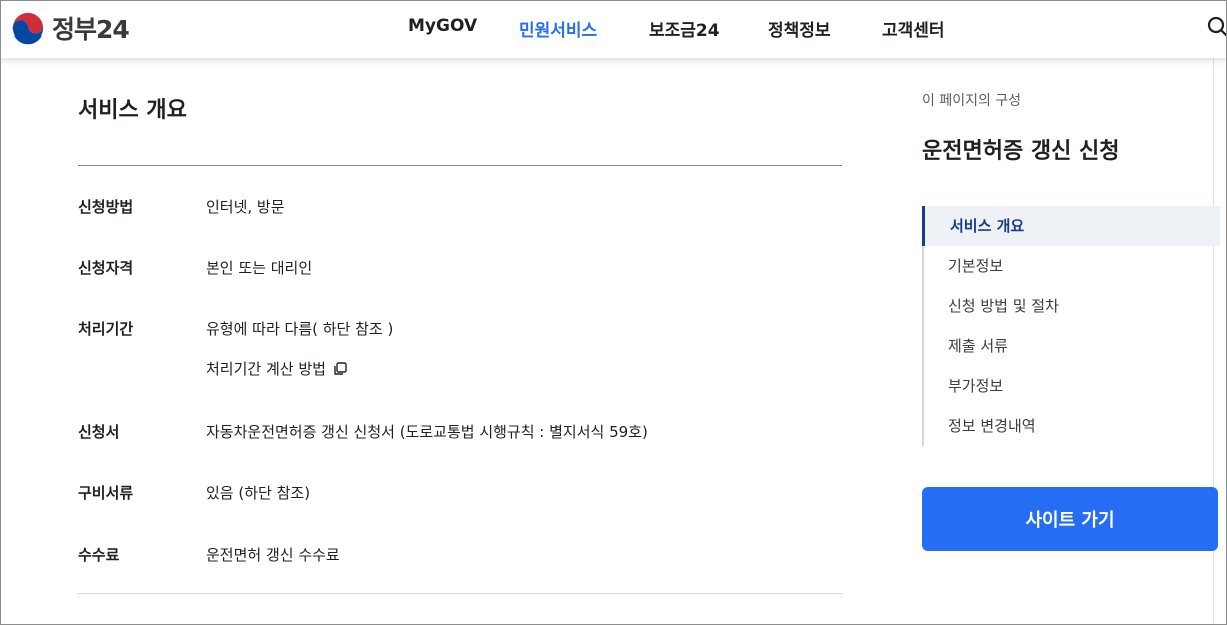 The image size is (1227, 625). Describe the element at coordinates (106, 268) in the screenshot. I see `row-label-eligibility: 신청자격` at that location.